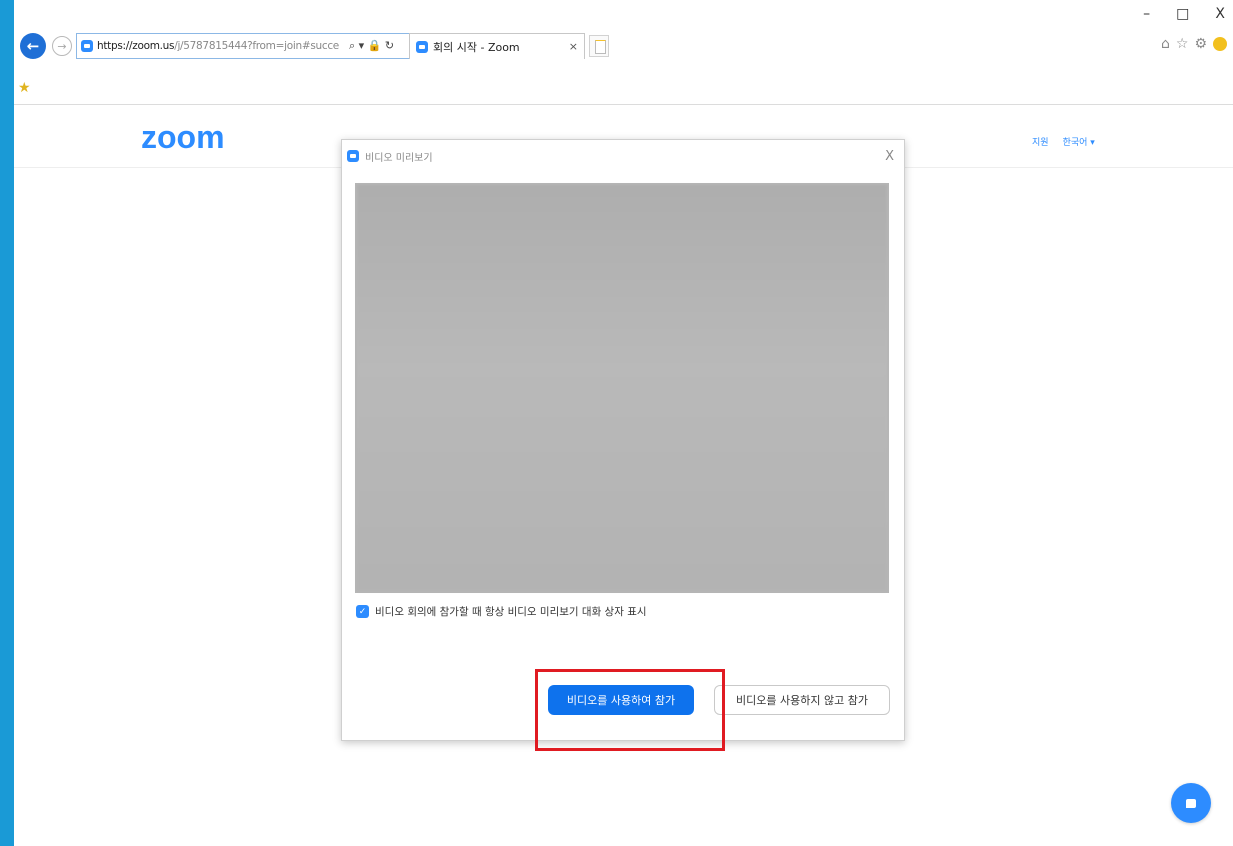  Describe the element at coordinates (476, 47) in the screenshot. I see `tab-title: 회의 시작 - Zoom` at that location.